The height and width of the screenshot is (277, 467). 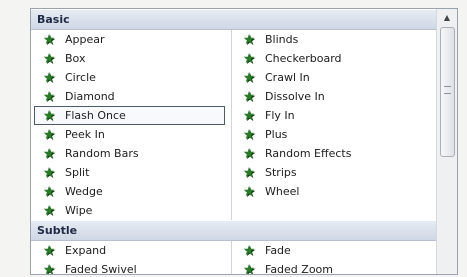 What do you see at coordinates (233, 19) in the screenshot?
I see `section-header-basic: Basic` at bounding box center [233, 19].